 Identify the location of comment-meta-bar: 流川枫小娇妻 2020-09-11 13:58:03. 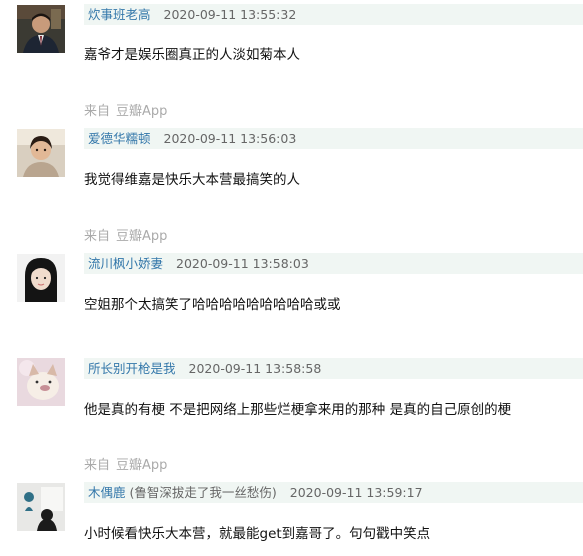
(333, 263).